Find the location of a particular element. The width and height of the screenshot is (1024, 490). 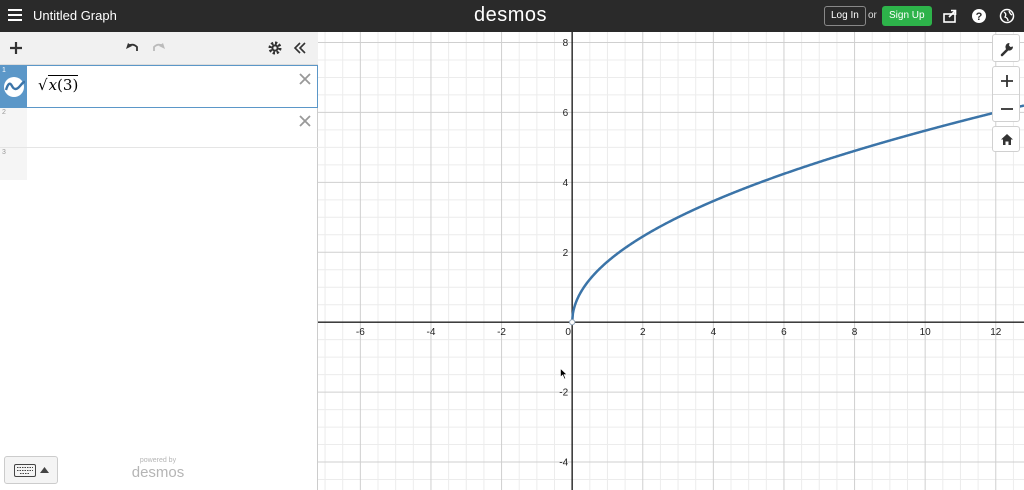

desmos-logo: desmos is located at coordinates (511, 15).